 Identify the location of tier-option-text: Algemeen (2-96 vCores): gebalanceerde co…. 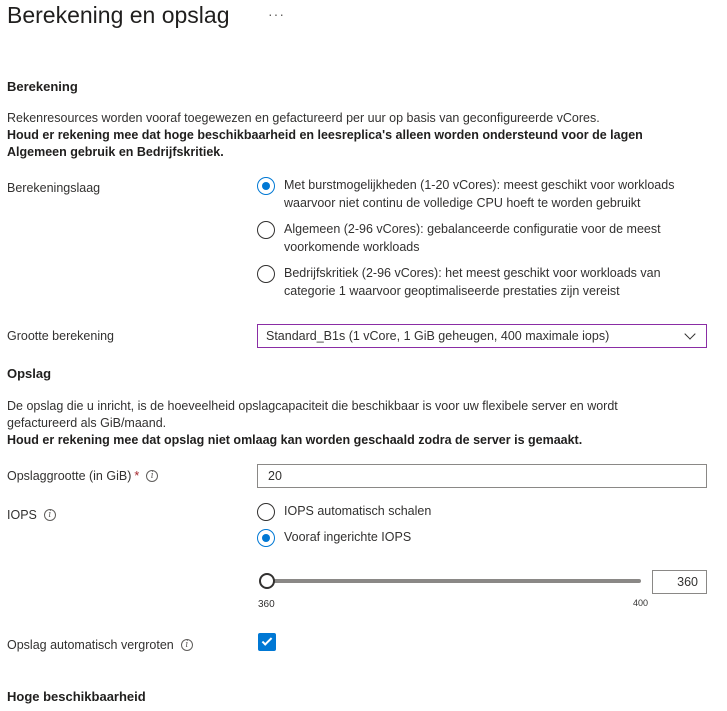
(472, 238).